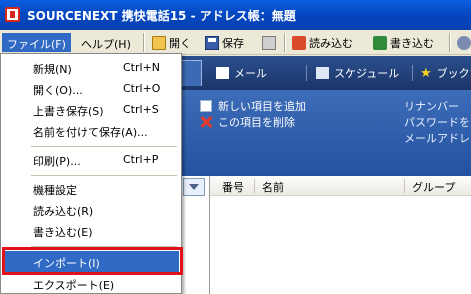  I want to click on menu-item-new: 新規(N) Ctrl+N, so click(91, 67).